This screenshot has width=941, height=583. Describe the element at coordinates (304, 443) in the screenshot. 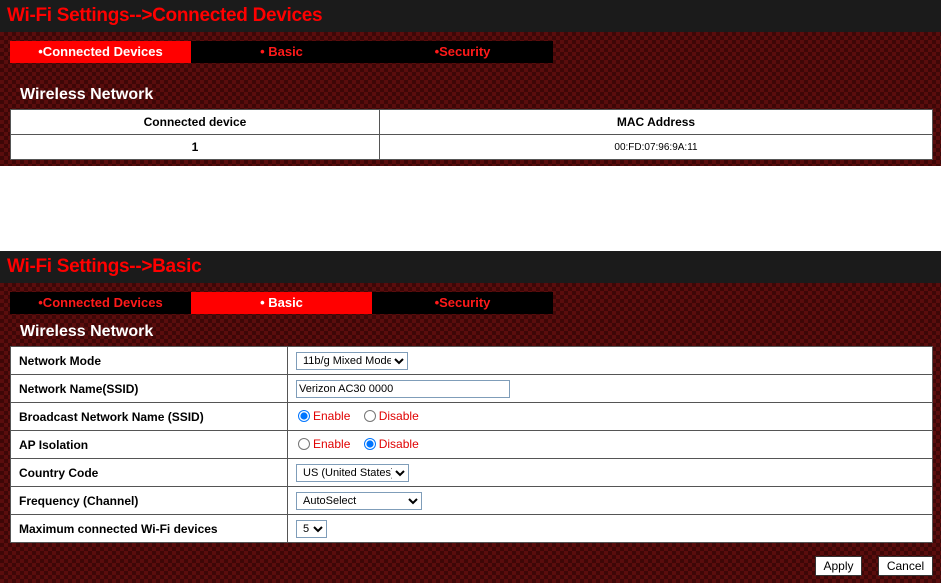

I see `ap-isolation-enable-radio` at that location.